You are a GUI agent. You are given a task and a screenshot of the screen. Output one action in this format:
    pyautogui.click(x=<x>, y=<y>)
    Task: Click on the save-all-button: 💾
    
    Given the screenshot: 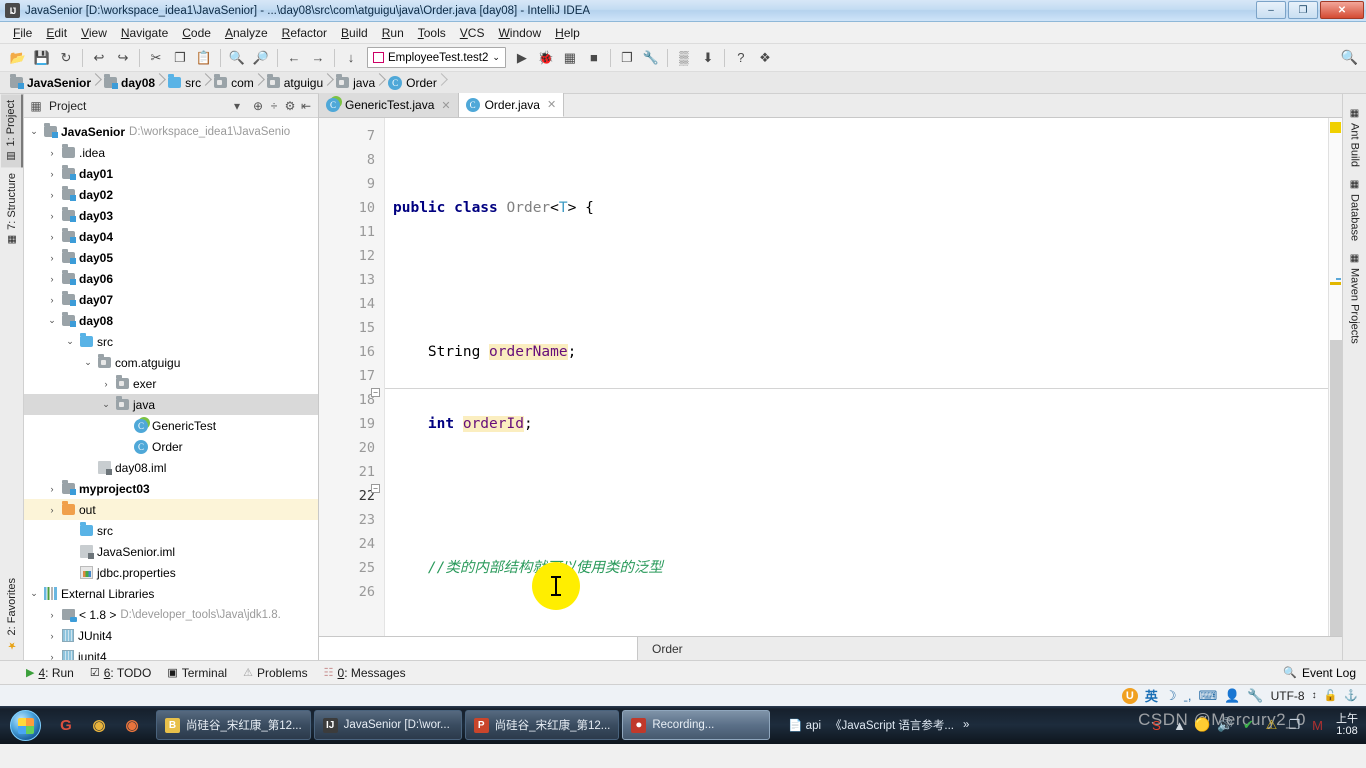 What is the action you would take?
    pyautogui.click(x=42, y=58)
    